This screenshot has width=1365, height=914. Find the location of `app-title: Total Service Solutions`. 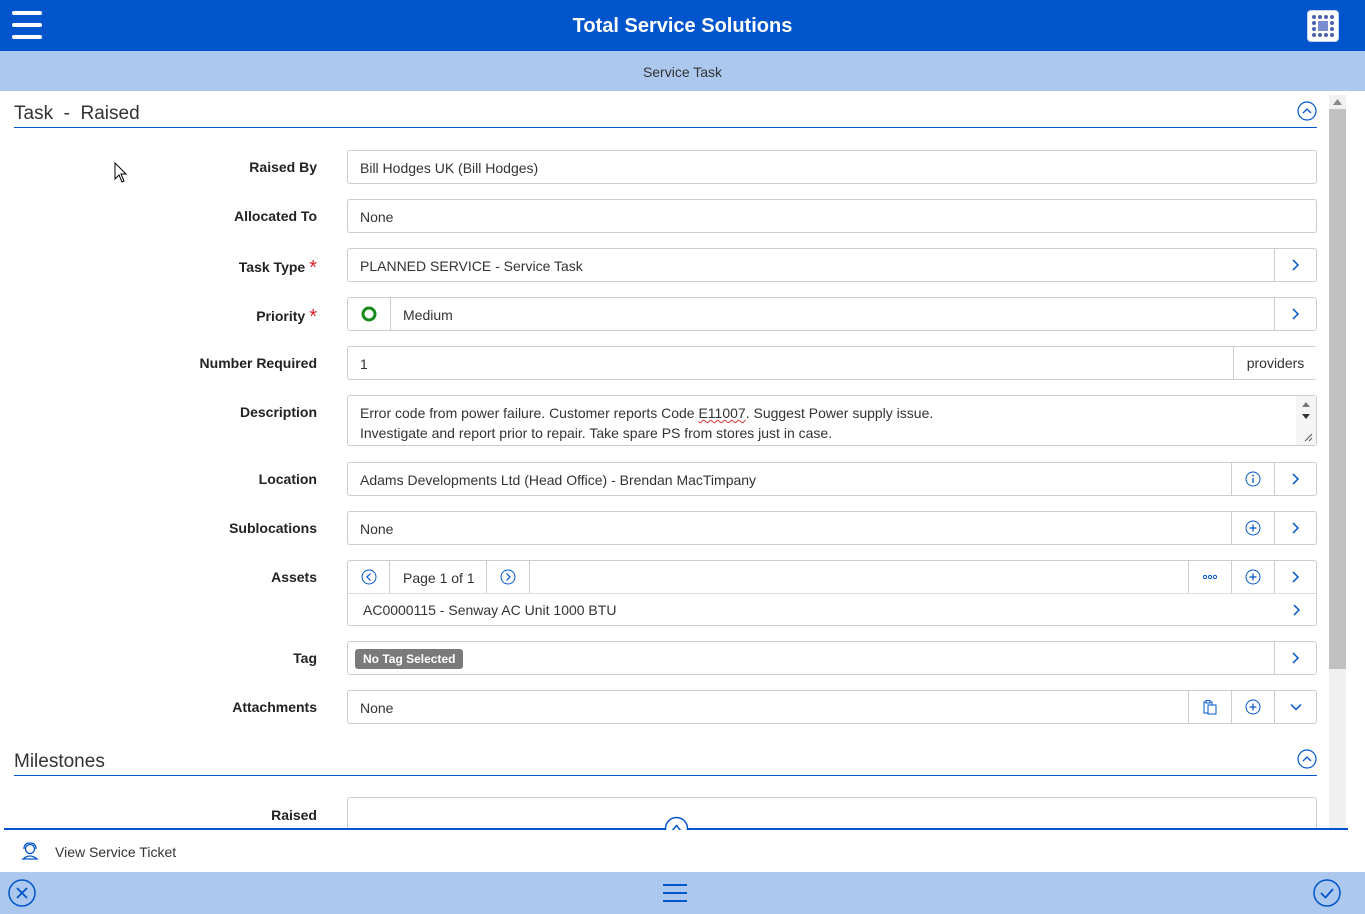

app-title: Total Service Solutions is located at coordinates (682, 26).